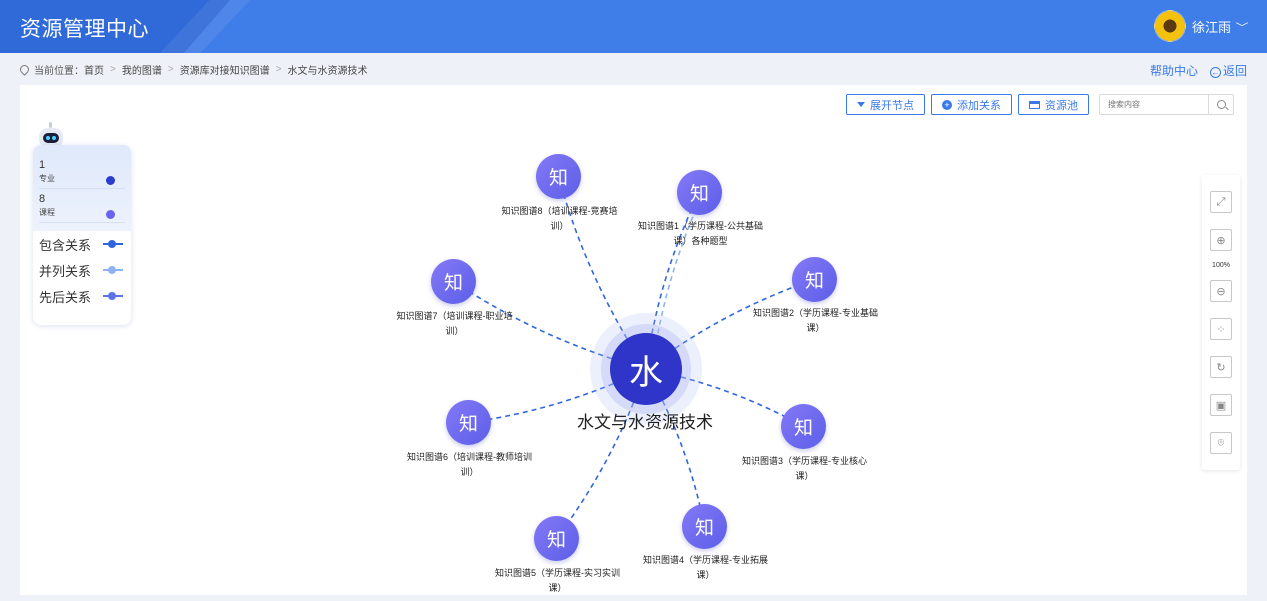 Image resolution: width=1267 pixels, height=601 pixels. Describe the element at coordinates (556, 538) in the screenshot. I see `graph-node-kg5: 知` at that location.